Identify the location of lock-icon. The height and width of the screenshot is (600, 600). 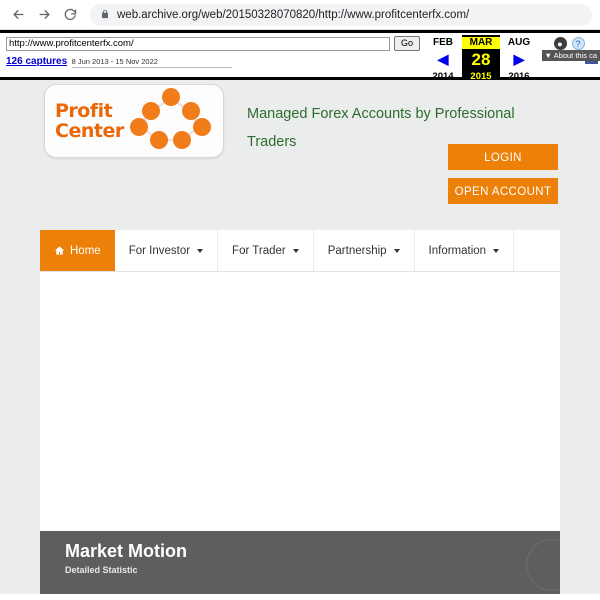
(105, 15).